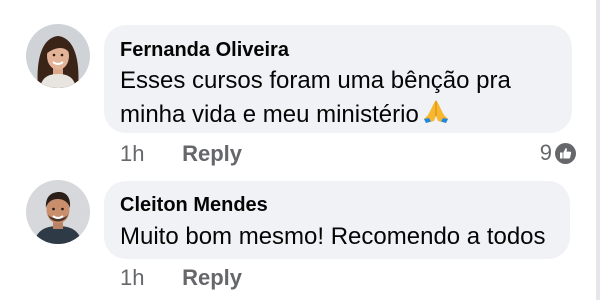  What do you see at coordinates (436, 115) in the screenshot?
I see `folded-hands-emoji` at bounding box center [436, 115].